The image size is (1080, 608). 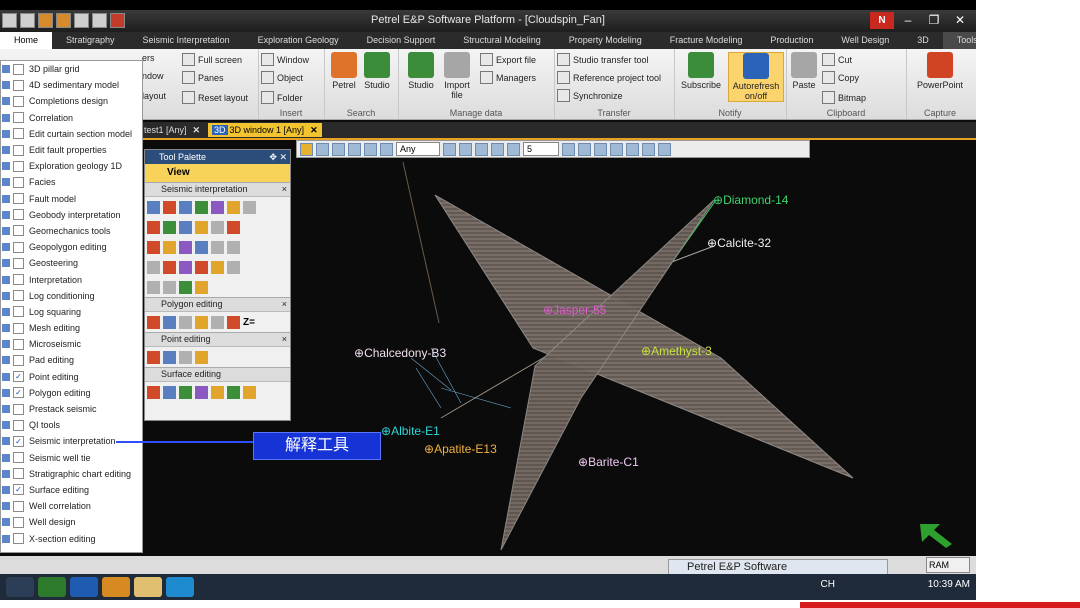 I want to click on powerpoint-button: PowerPoint, so click(x=940, y=71).